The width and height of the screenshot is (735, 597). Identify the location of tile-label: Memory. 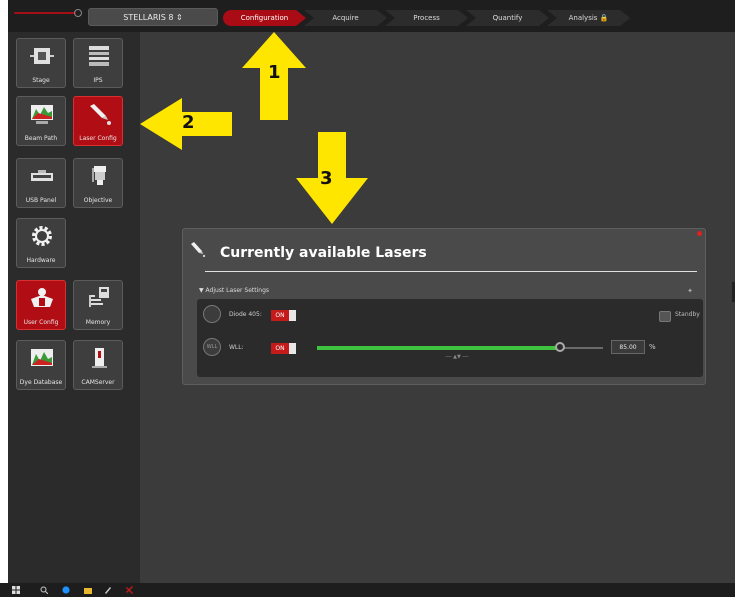
(98, 322).